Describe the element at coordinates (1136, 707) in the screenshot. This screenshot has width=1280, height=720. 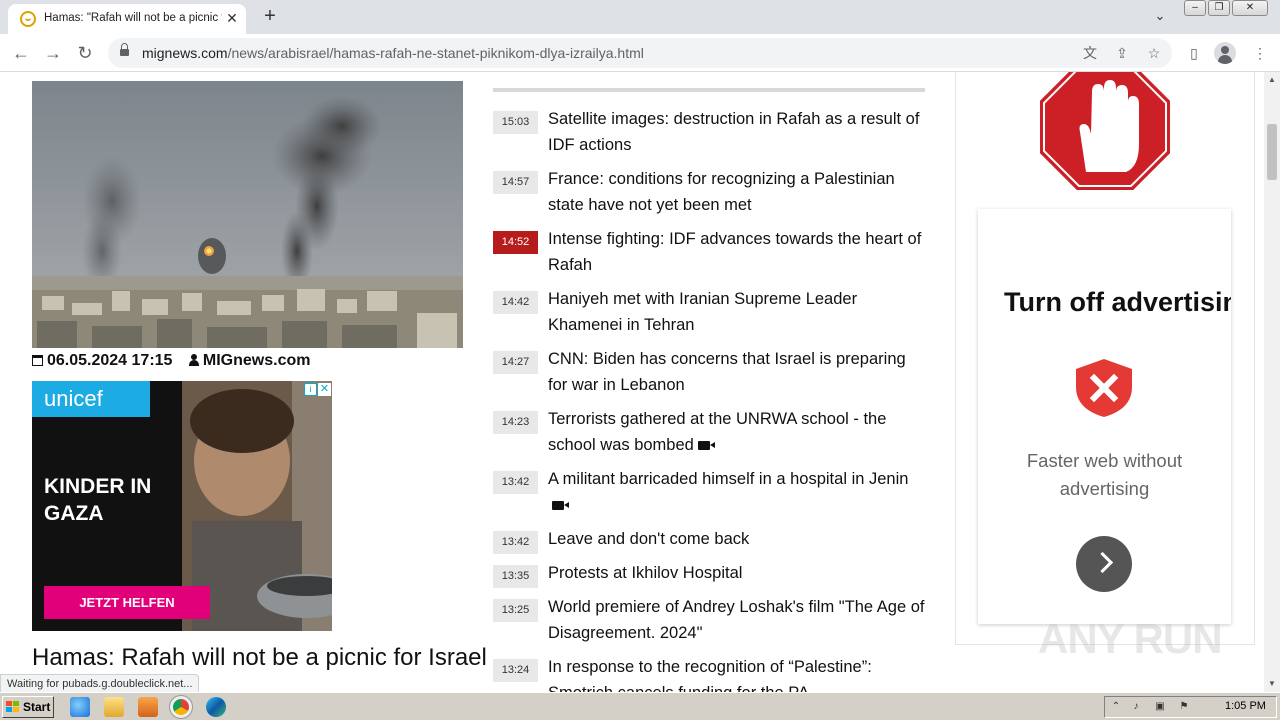
I see `volume-icon: ♪` at that location.